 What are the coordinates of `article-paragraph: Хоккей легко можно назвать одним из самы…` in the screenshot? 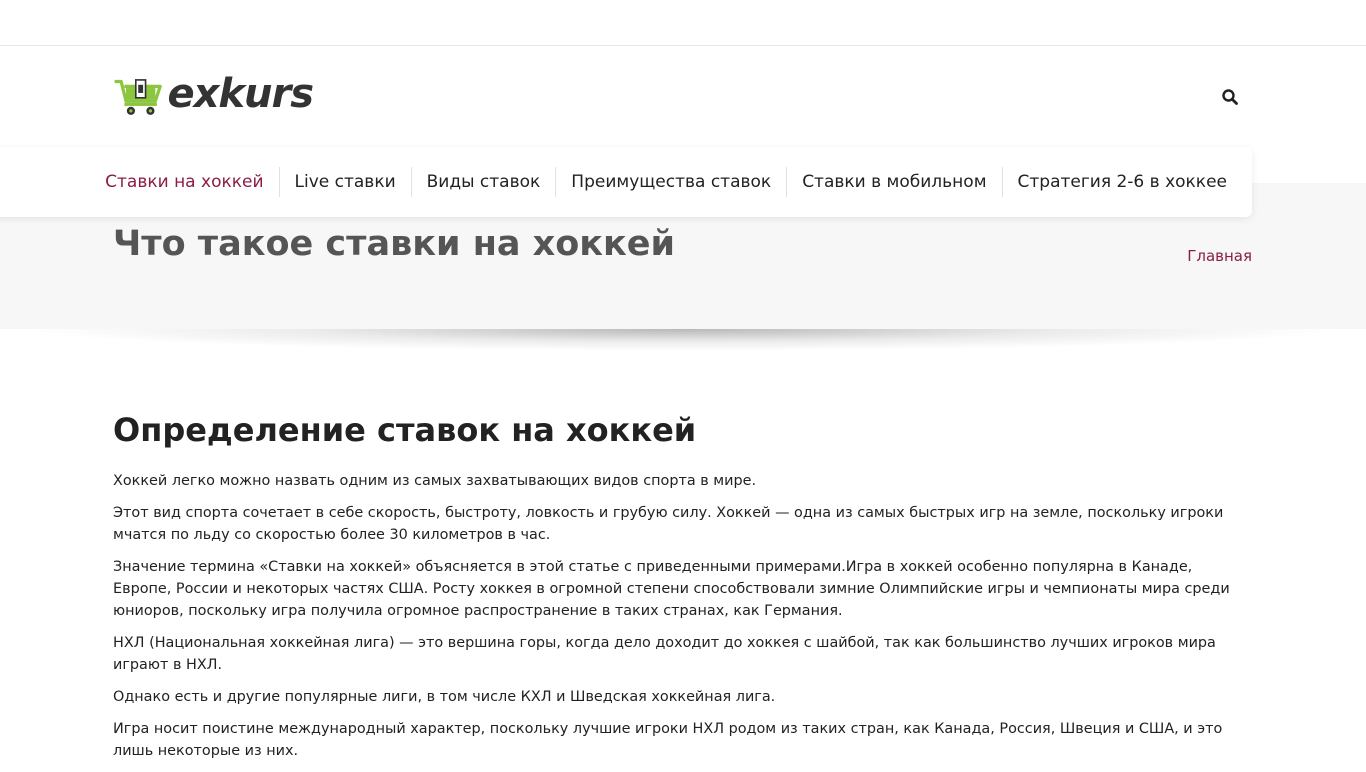 It's located at (435, 481).